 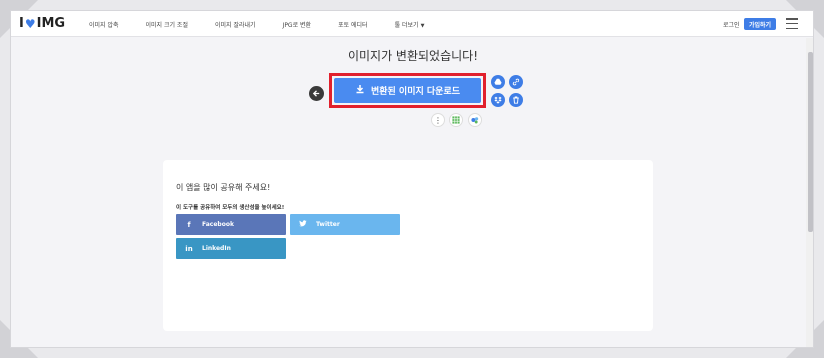 I want to click on nav-crop-image: 이미지 잘라내기, so click(x=235, y=24).